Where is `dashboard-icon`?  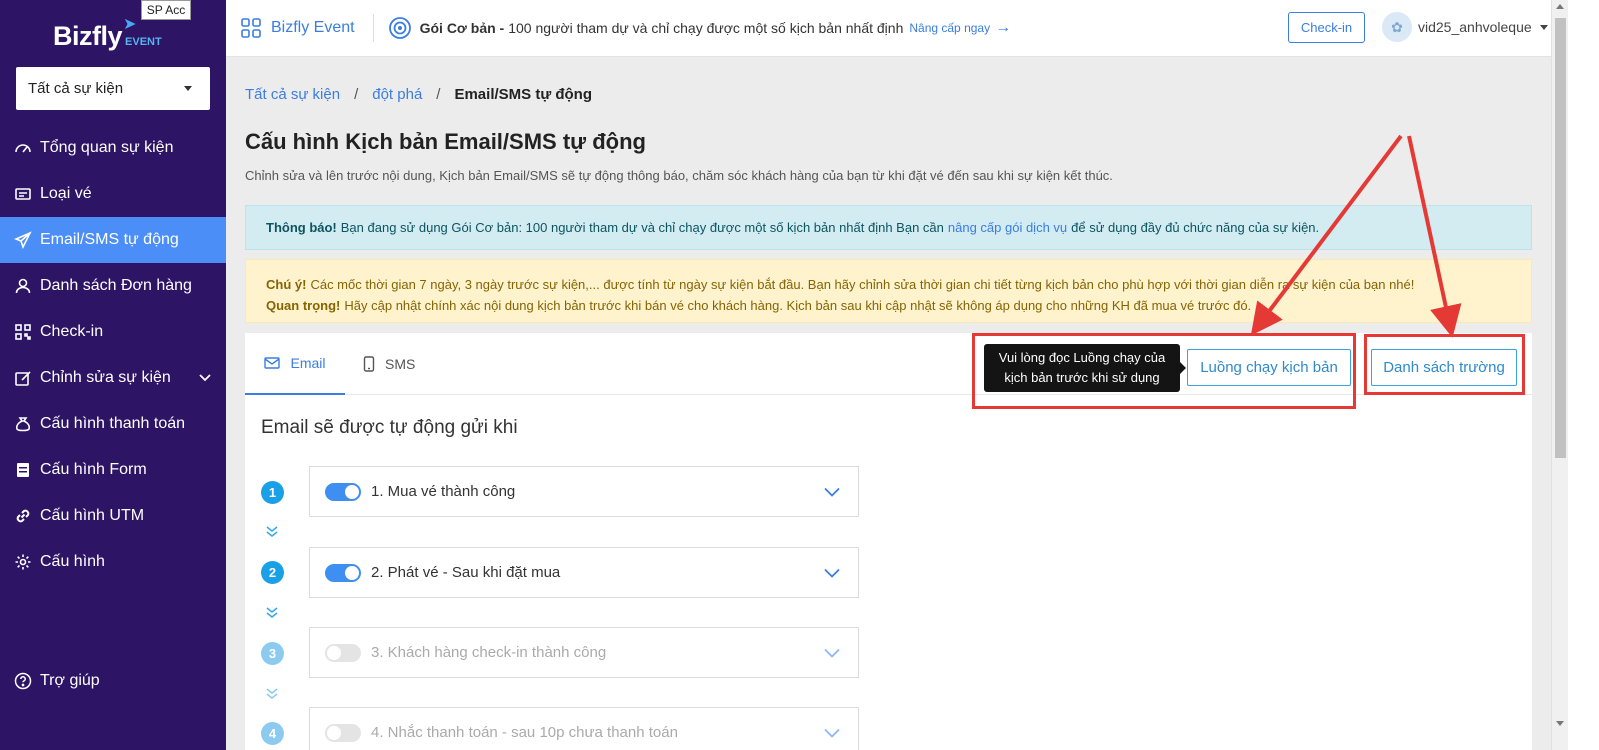 dashboard-icon is located at coordinates (23, 148).